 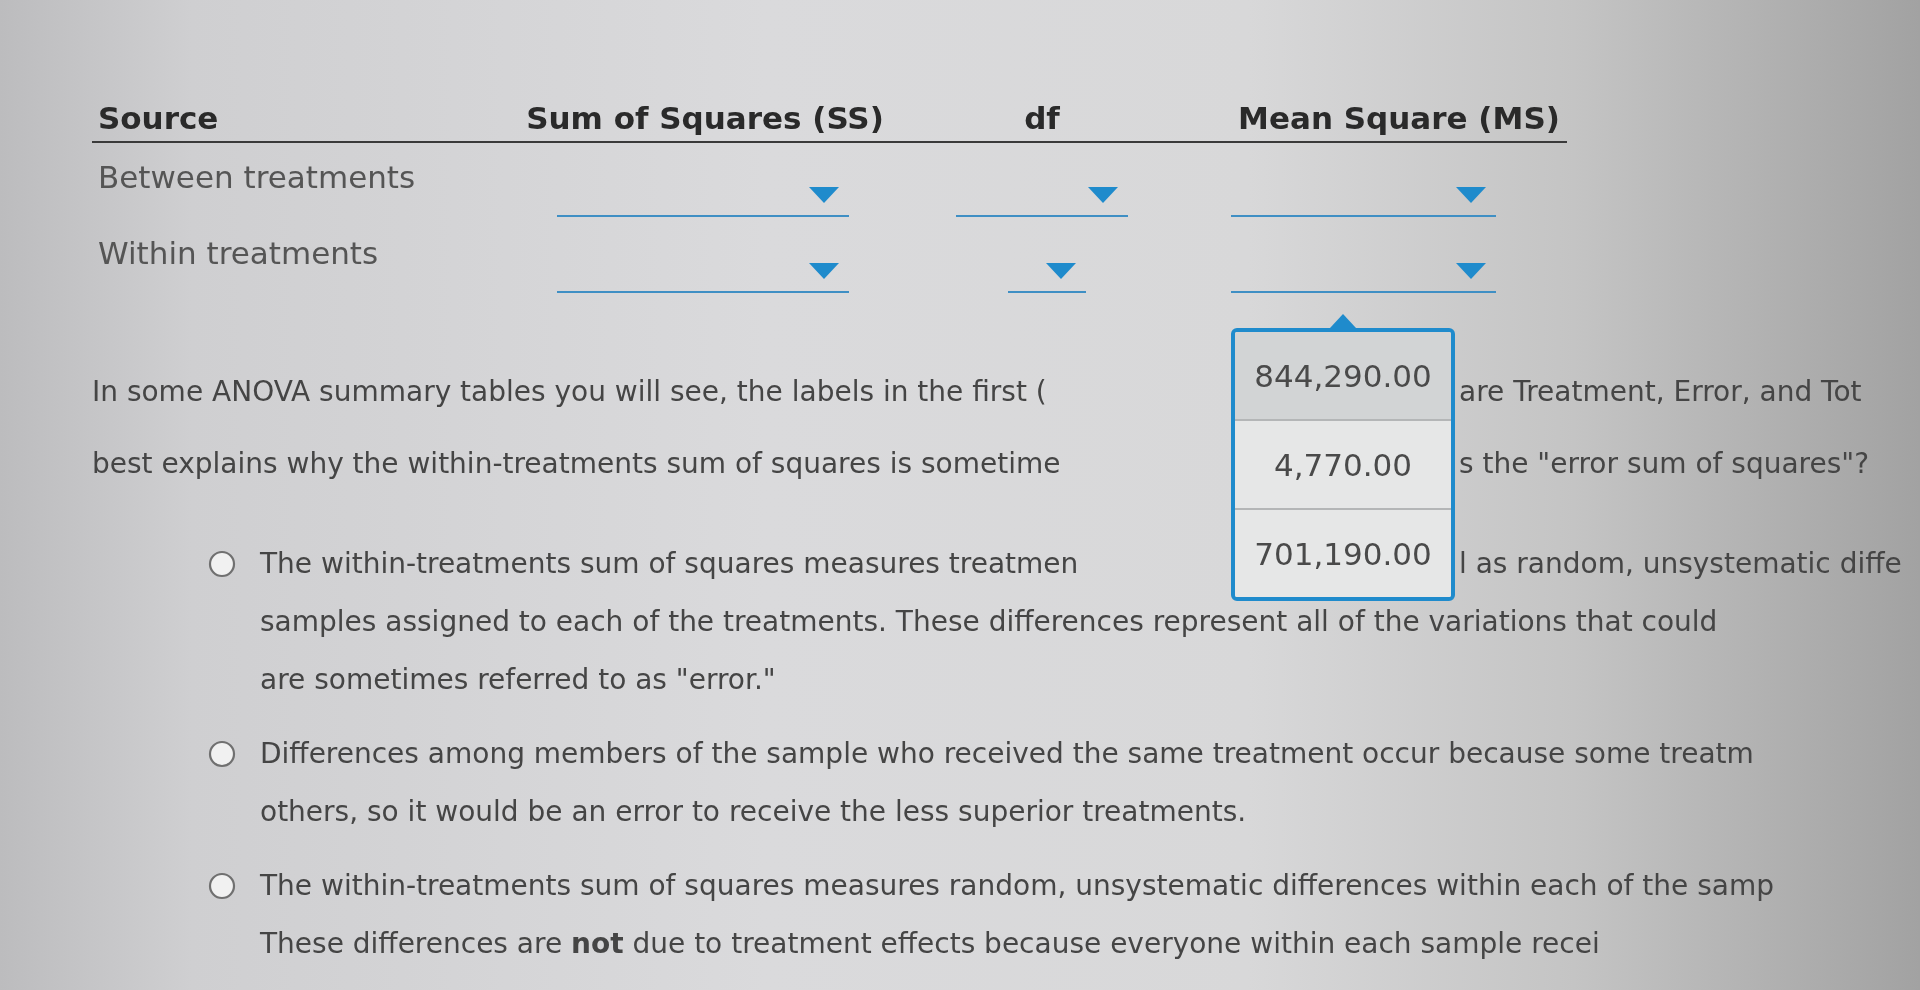 What do you see at coordinates (1343, 375) in the screenshot?
I see `dropdown-option: 844,290.00` at bounding box center [1343, 375].